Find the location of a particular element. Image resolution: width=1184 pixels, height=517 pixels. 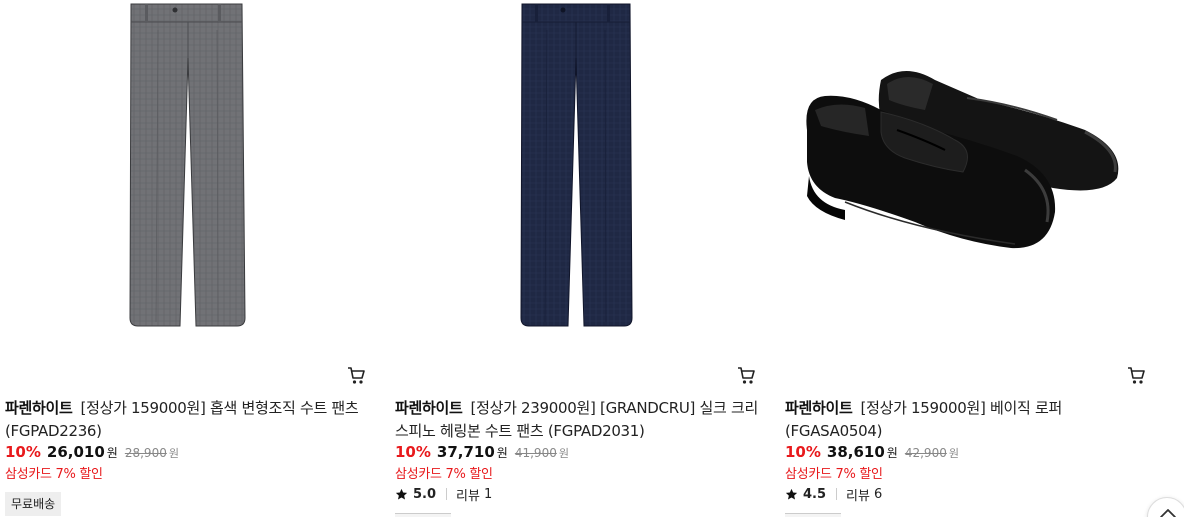

chevron-up-icon is located at coordinates (1168, 513).